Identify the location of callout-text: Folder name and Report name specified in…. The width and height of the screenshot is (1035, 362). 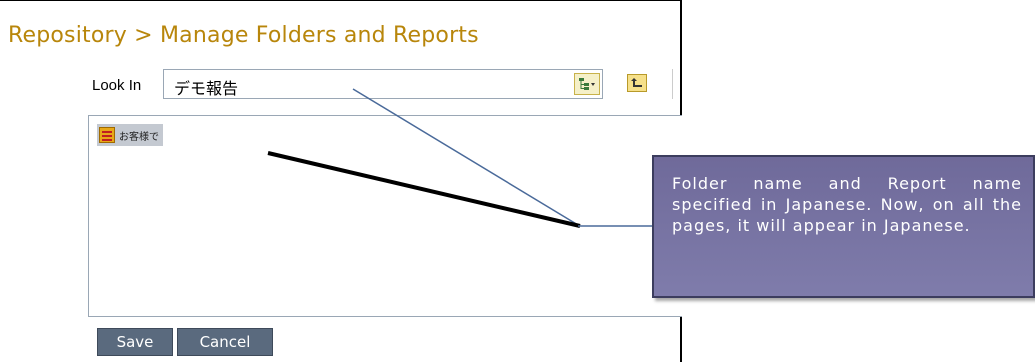
(847, 204).